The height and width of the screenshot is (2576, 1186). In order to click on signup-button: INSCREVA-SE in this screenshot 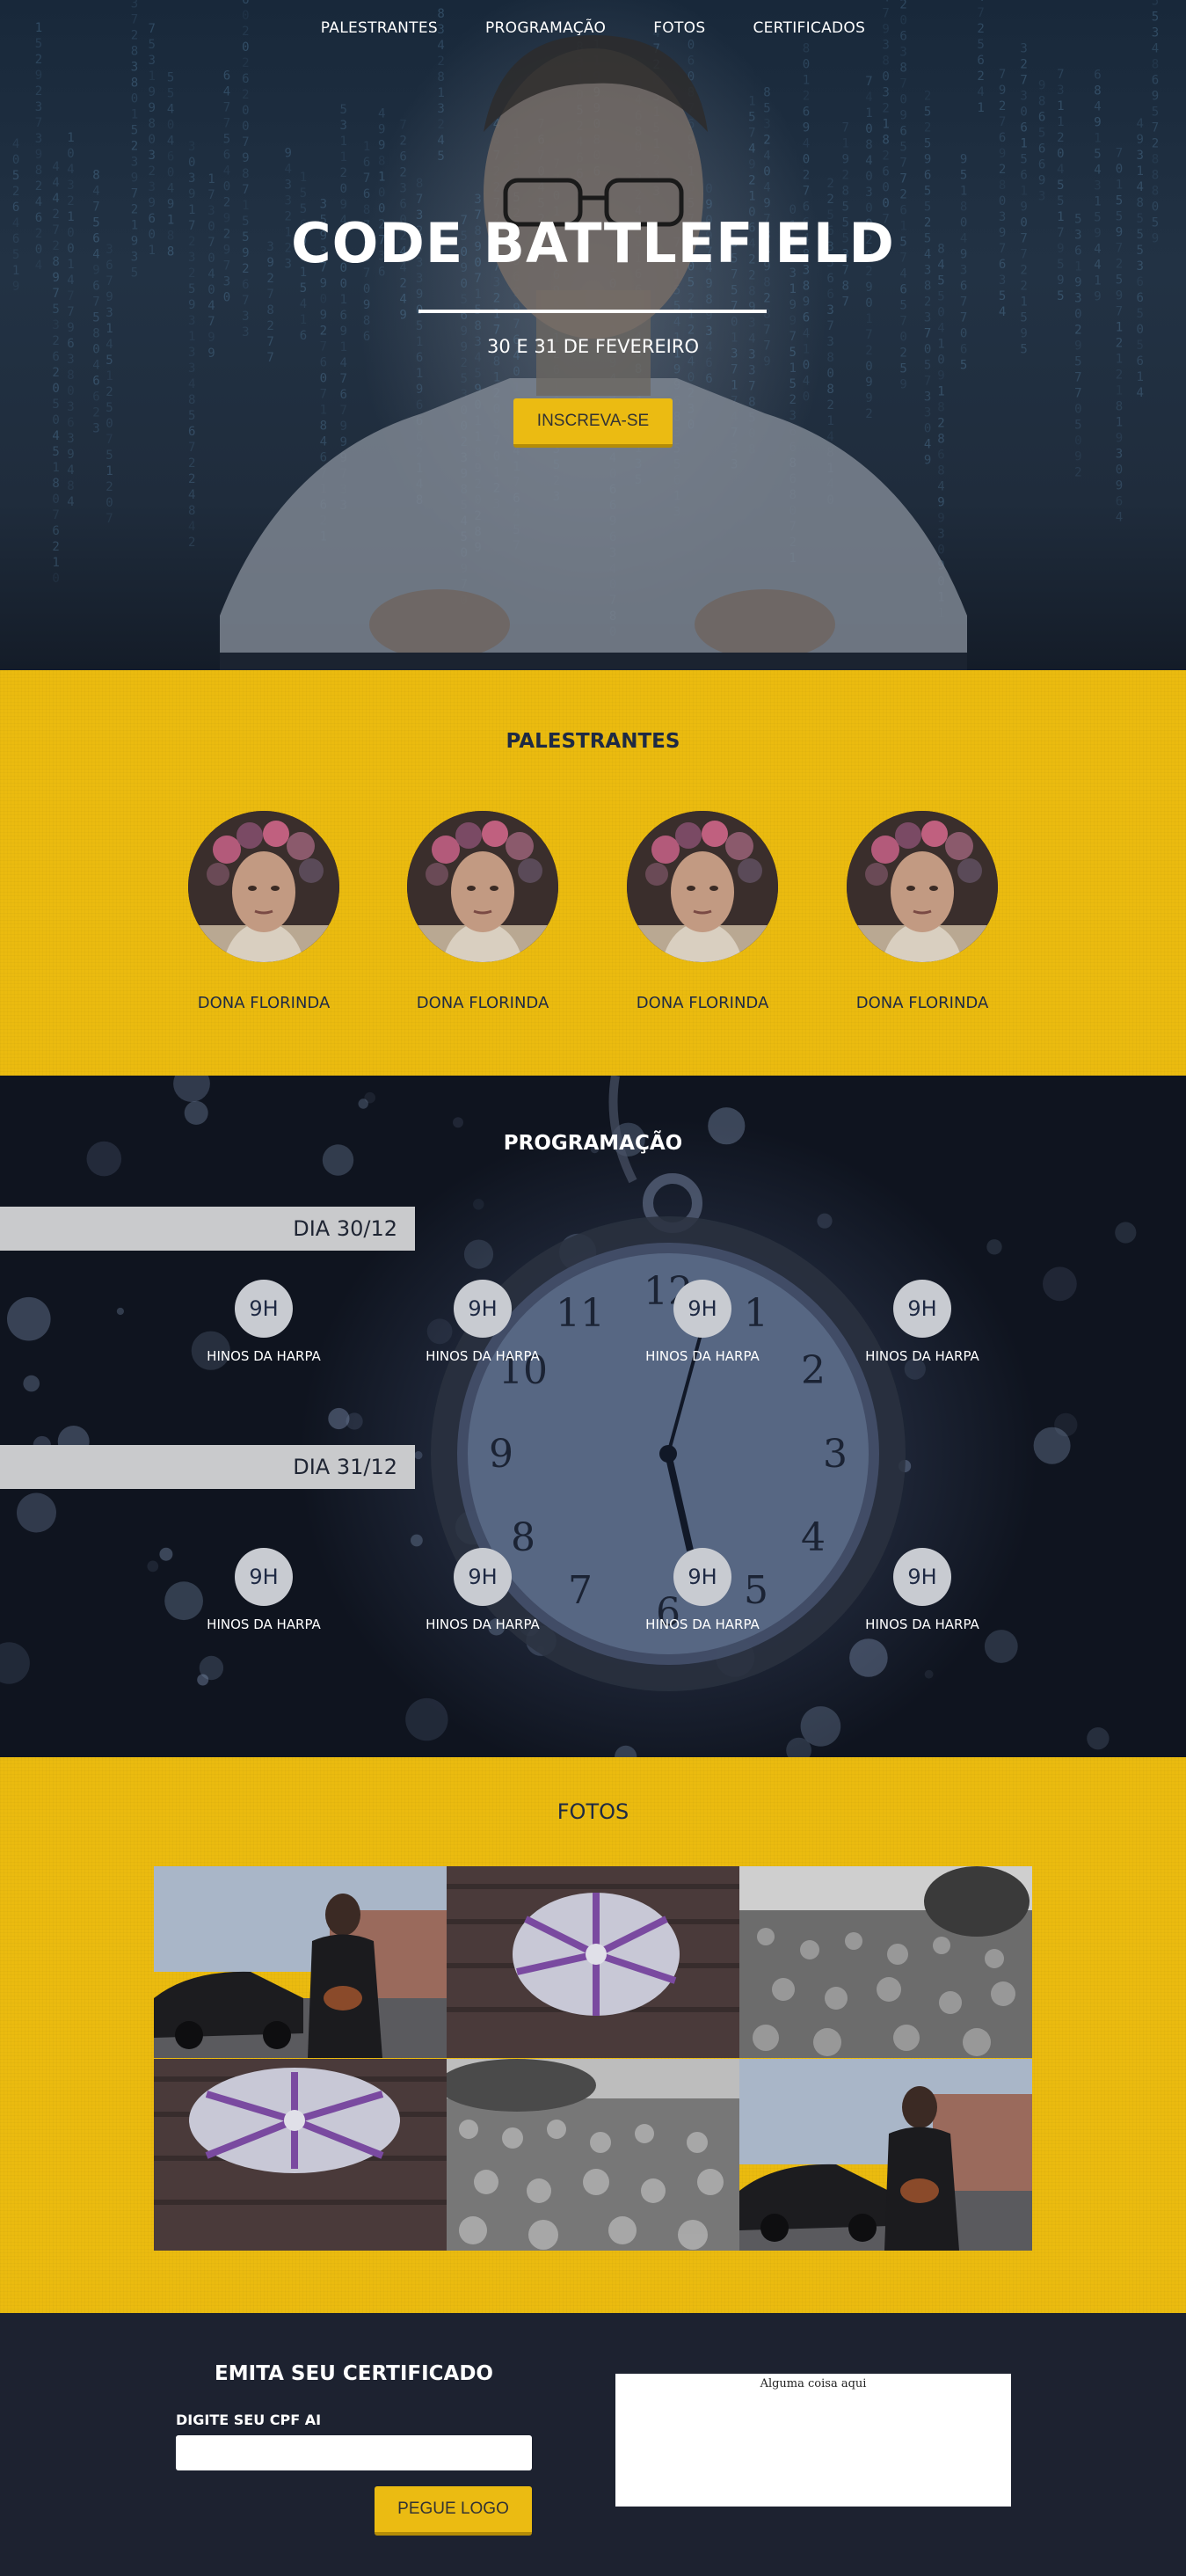, I will do `click(593, 423)`.